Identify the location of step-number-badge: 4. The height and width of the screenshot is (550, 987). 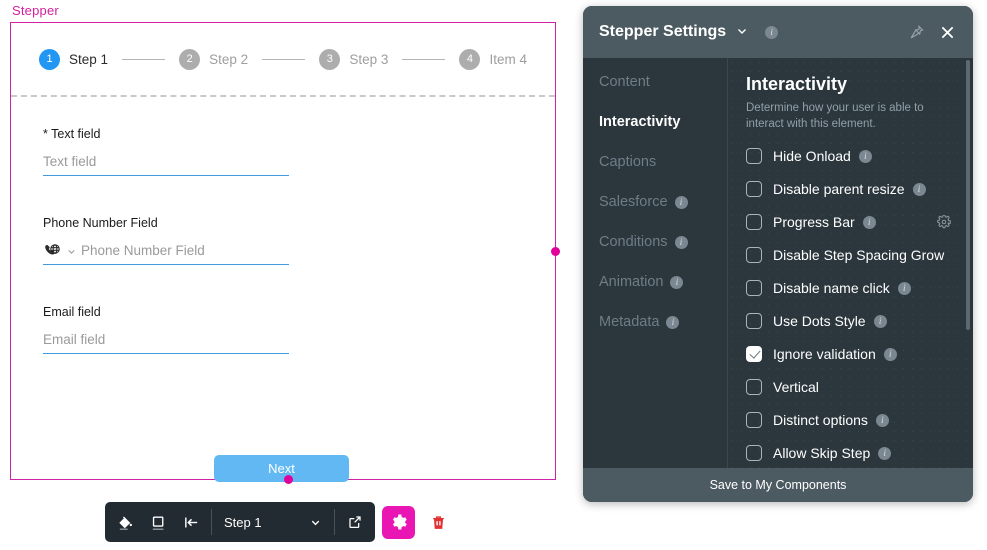
(470, 59).